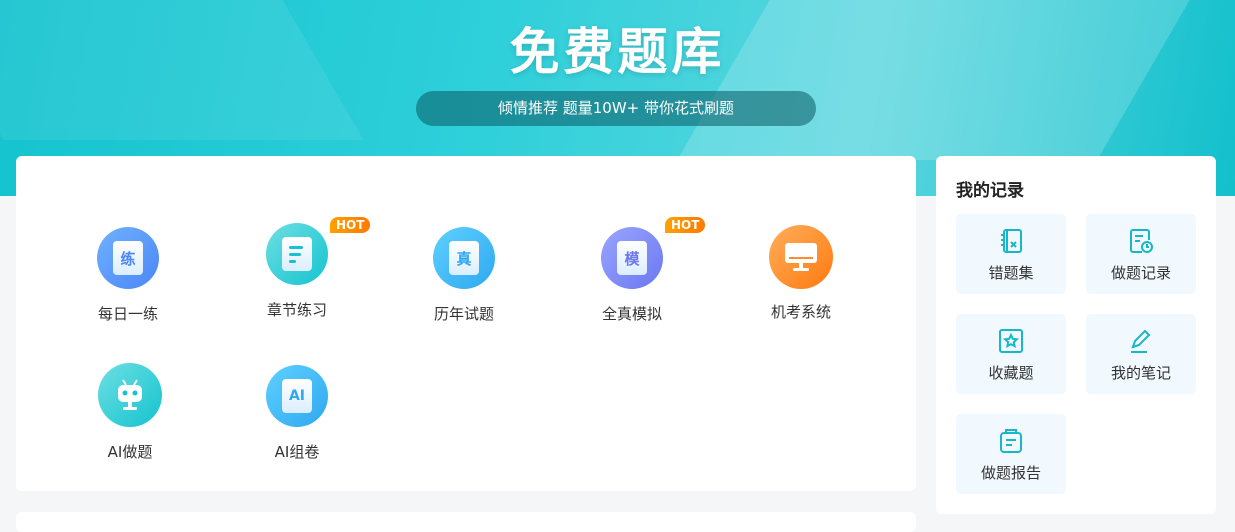  Describe the element at coordinates (297, 396) in the screenshot. I see `ai-scroll-icon: AI` at that location.